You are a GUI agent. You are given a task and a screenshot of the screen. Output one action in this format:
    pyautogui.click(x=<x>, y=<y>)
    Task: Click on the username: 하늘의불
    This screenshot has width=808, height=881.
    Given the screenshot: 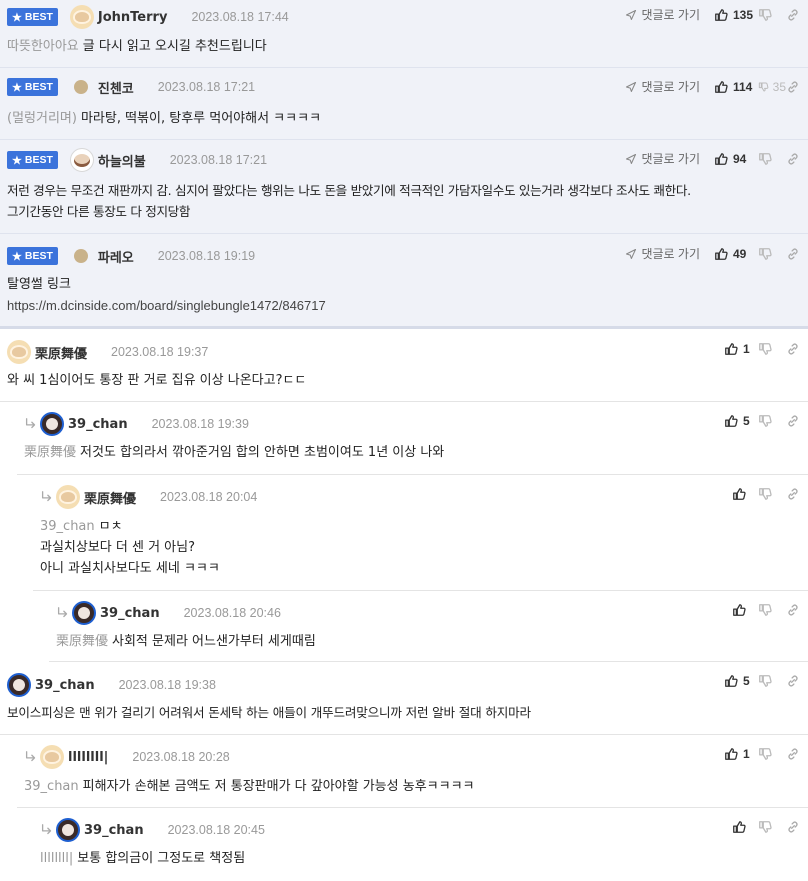 What is the action you would take?
    pyautogui.click(x=122, y=160)
    